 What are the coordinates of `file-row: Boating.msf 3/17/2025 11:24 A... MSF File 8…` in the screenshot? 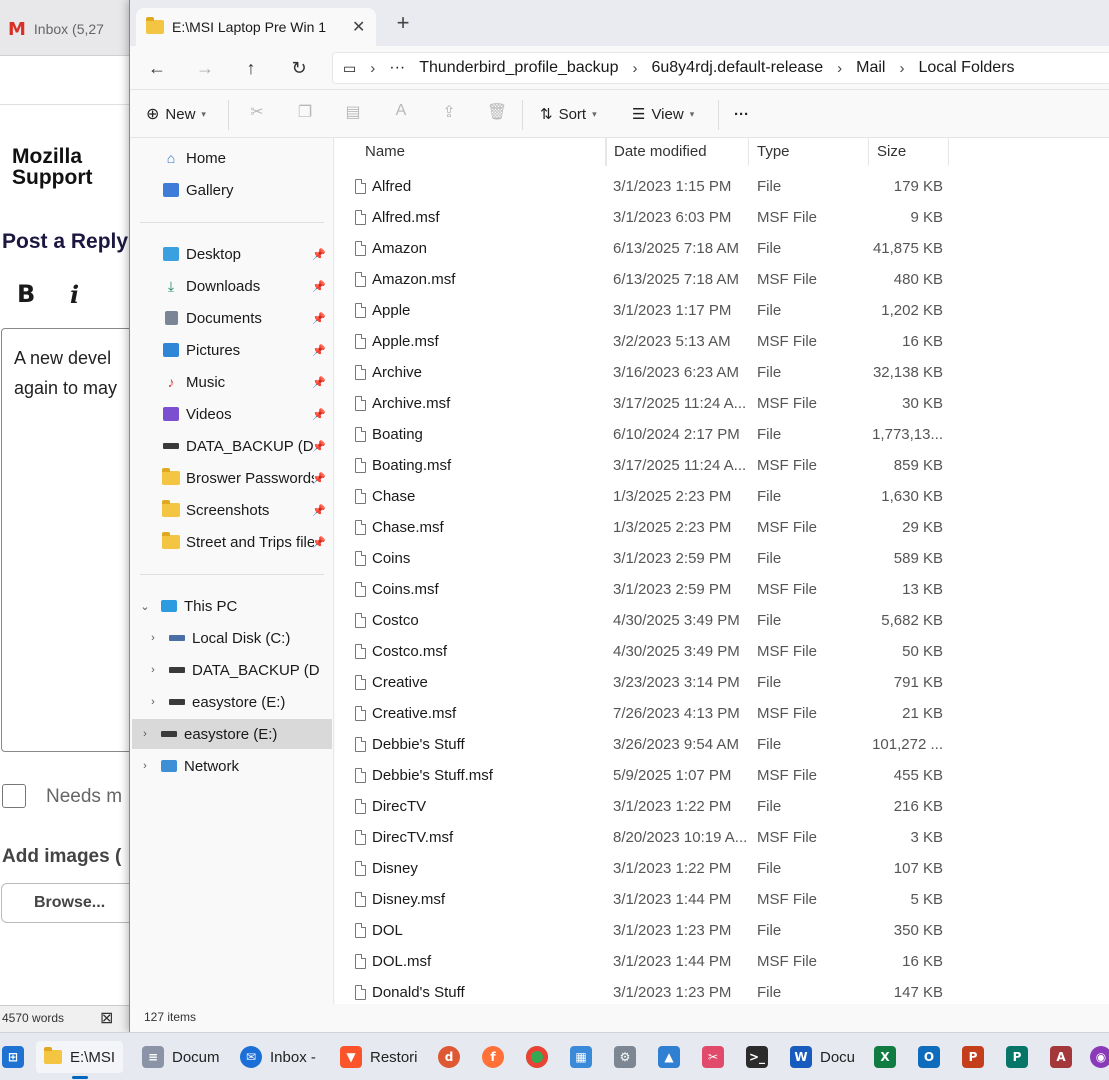 It's located at (722, 465).